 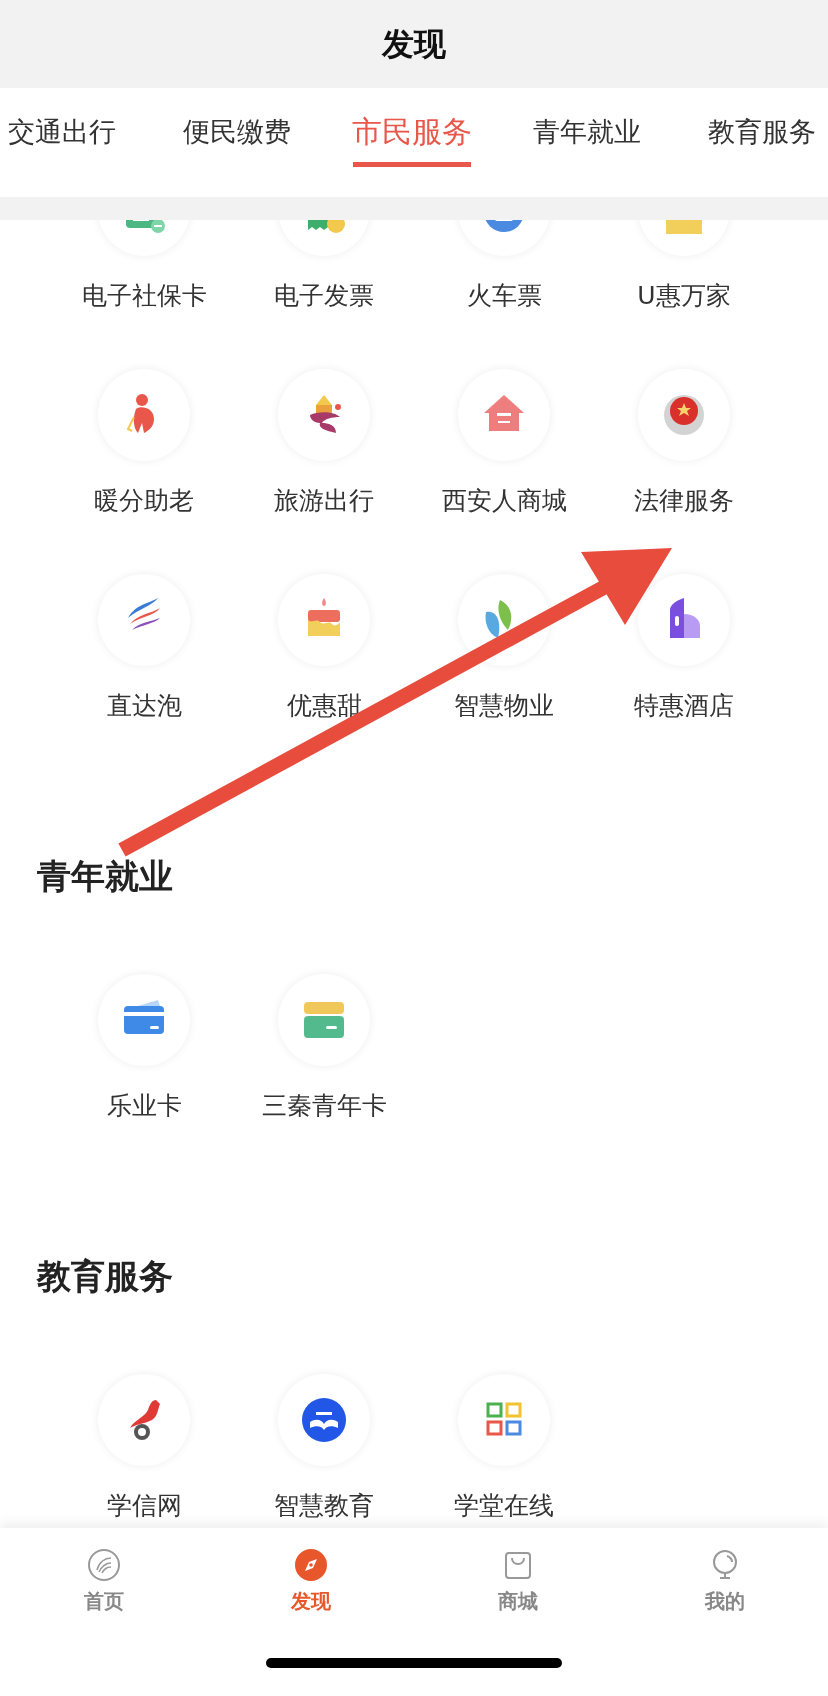 What do you see at coordinates (724, 1593) in the screenshot?
I see `nav-tab: 我的` at bounding box center [724, 1593].